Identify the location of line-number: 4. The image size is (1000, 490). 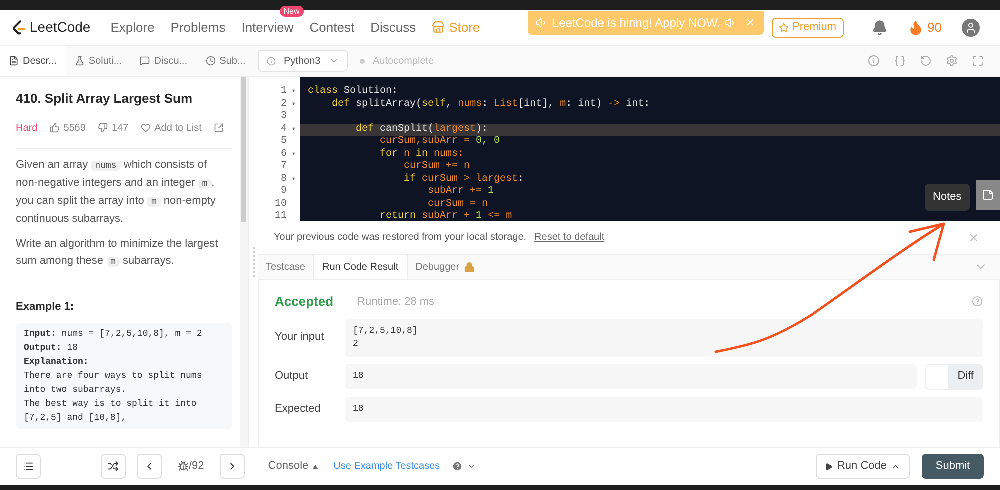
(283, 130).